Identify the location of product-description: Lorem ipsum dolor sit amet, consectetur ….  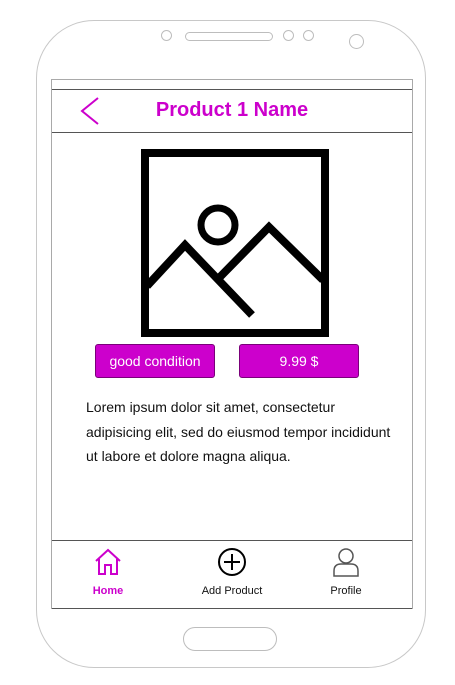
(238, 431).